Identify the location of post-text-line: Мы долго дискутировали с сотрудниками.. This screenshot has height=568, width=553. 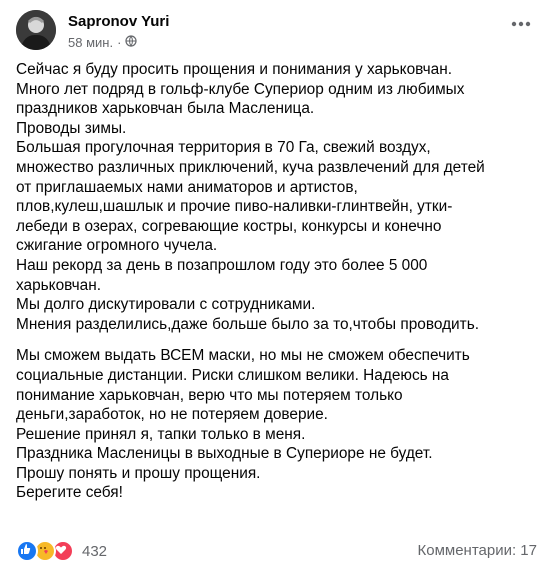
(166, 305).